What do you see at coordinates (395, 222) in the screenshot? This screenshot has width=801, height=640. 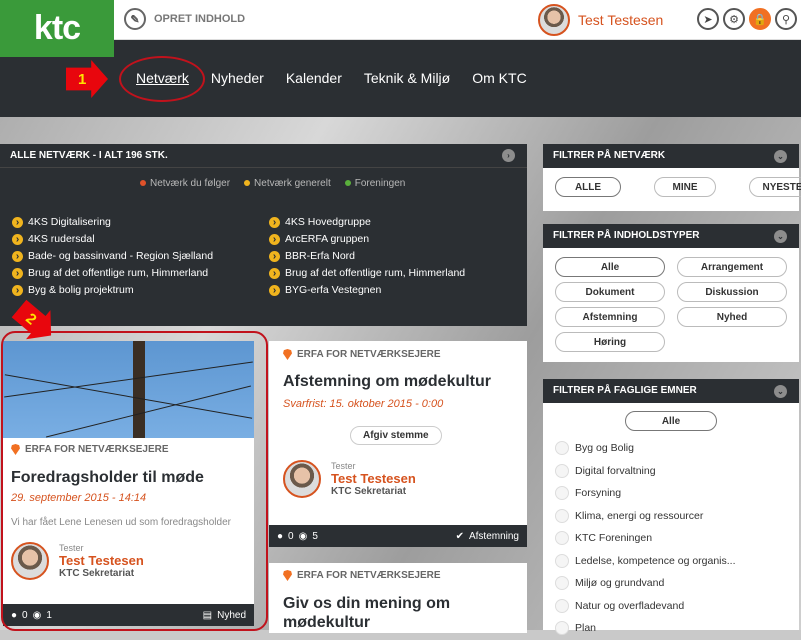 I see `network-item: 4KS Hovedgruppe` at bounding box center [395, 222].